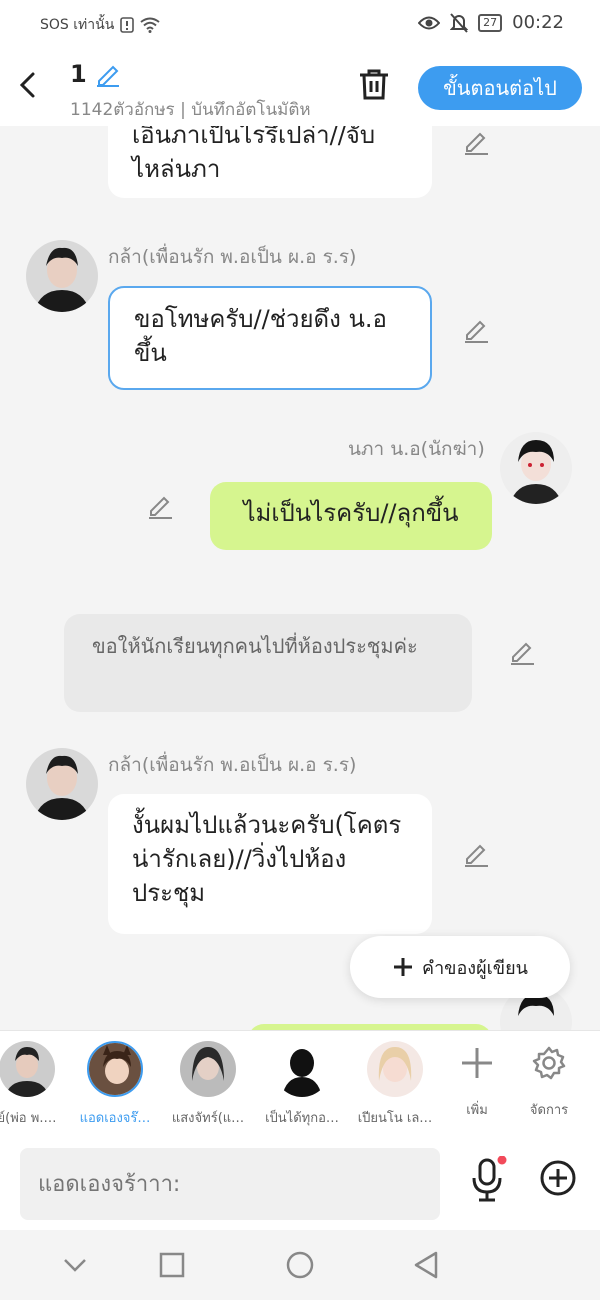 This screenshot has height=1300, width=600. What do you see at coordinates (489, 1178) in the screenshot?
I see `microphone-icon` at bounding box center [489, 1178].